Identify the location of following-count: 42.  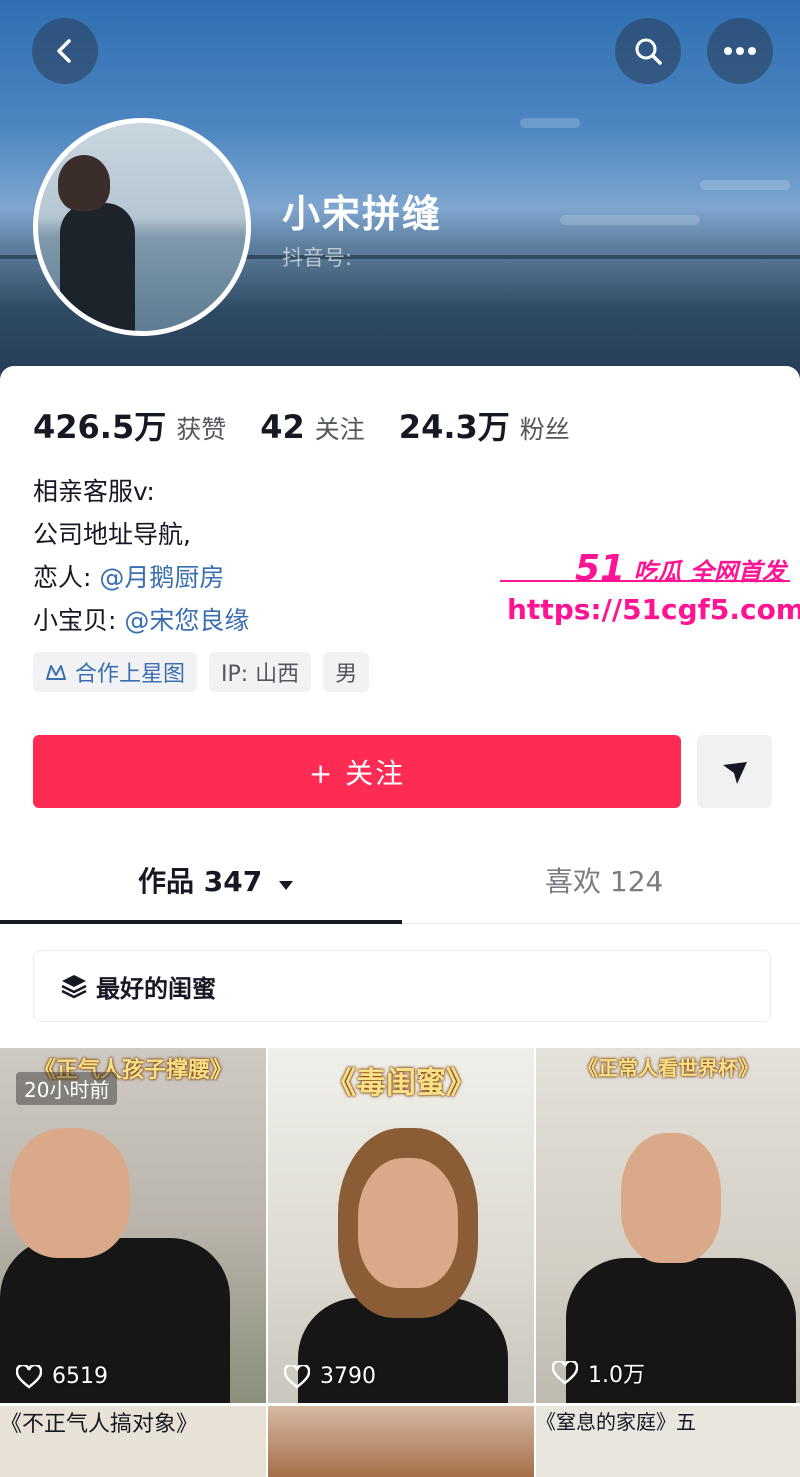
(282, 427).